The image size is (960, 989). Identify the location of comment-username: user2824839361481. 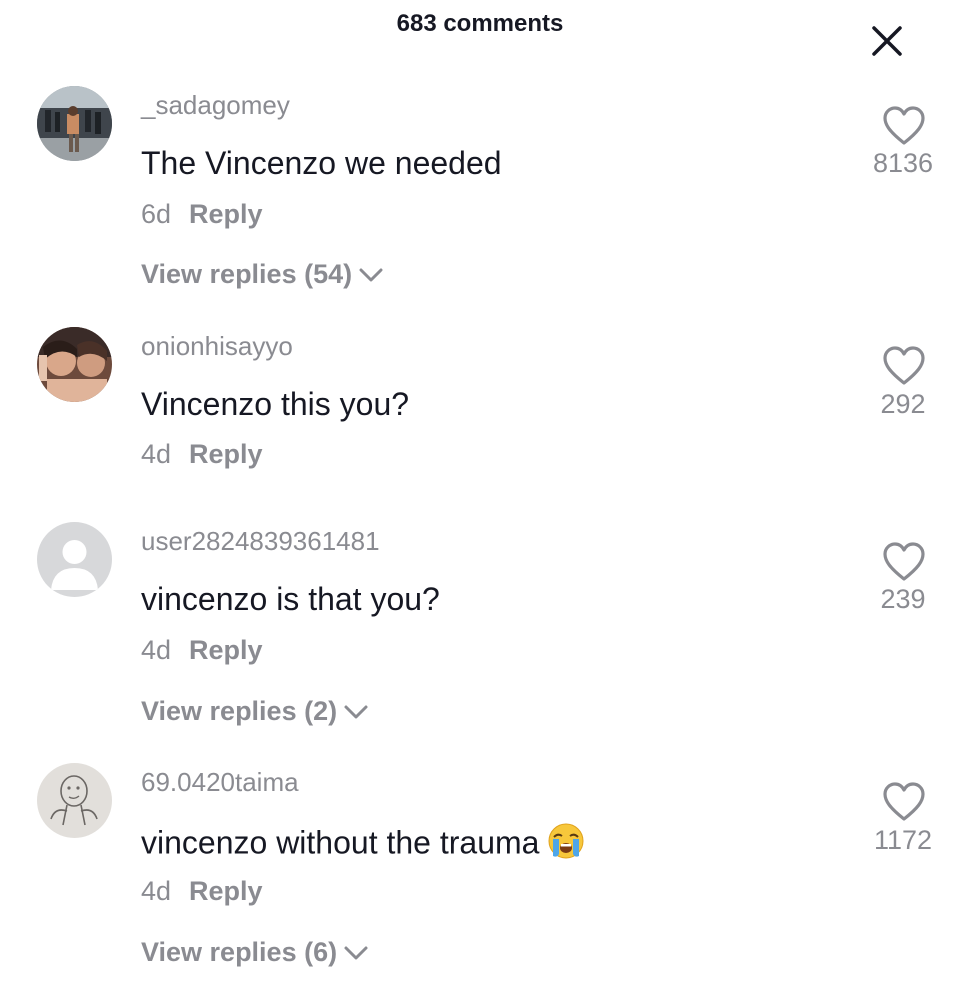
(260, 541).